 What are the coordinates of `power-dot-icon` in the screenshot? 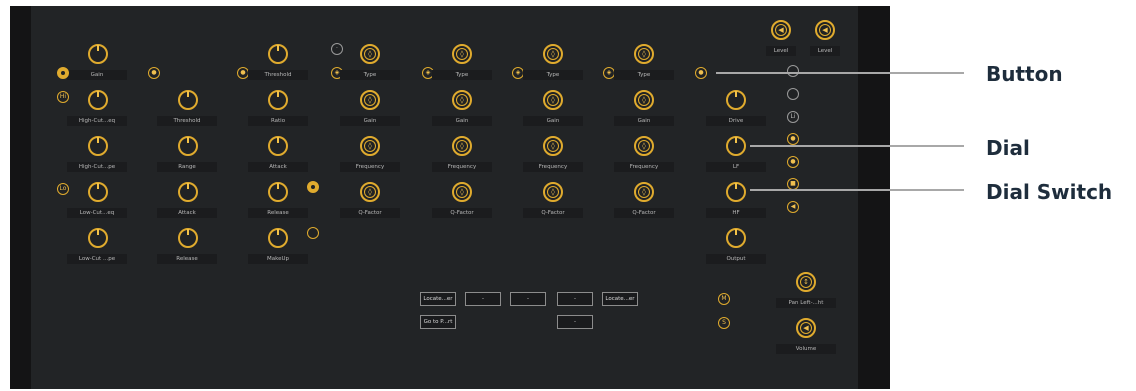 It's located at (63, 73).